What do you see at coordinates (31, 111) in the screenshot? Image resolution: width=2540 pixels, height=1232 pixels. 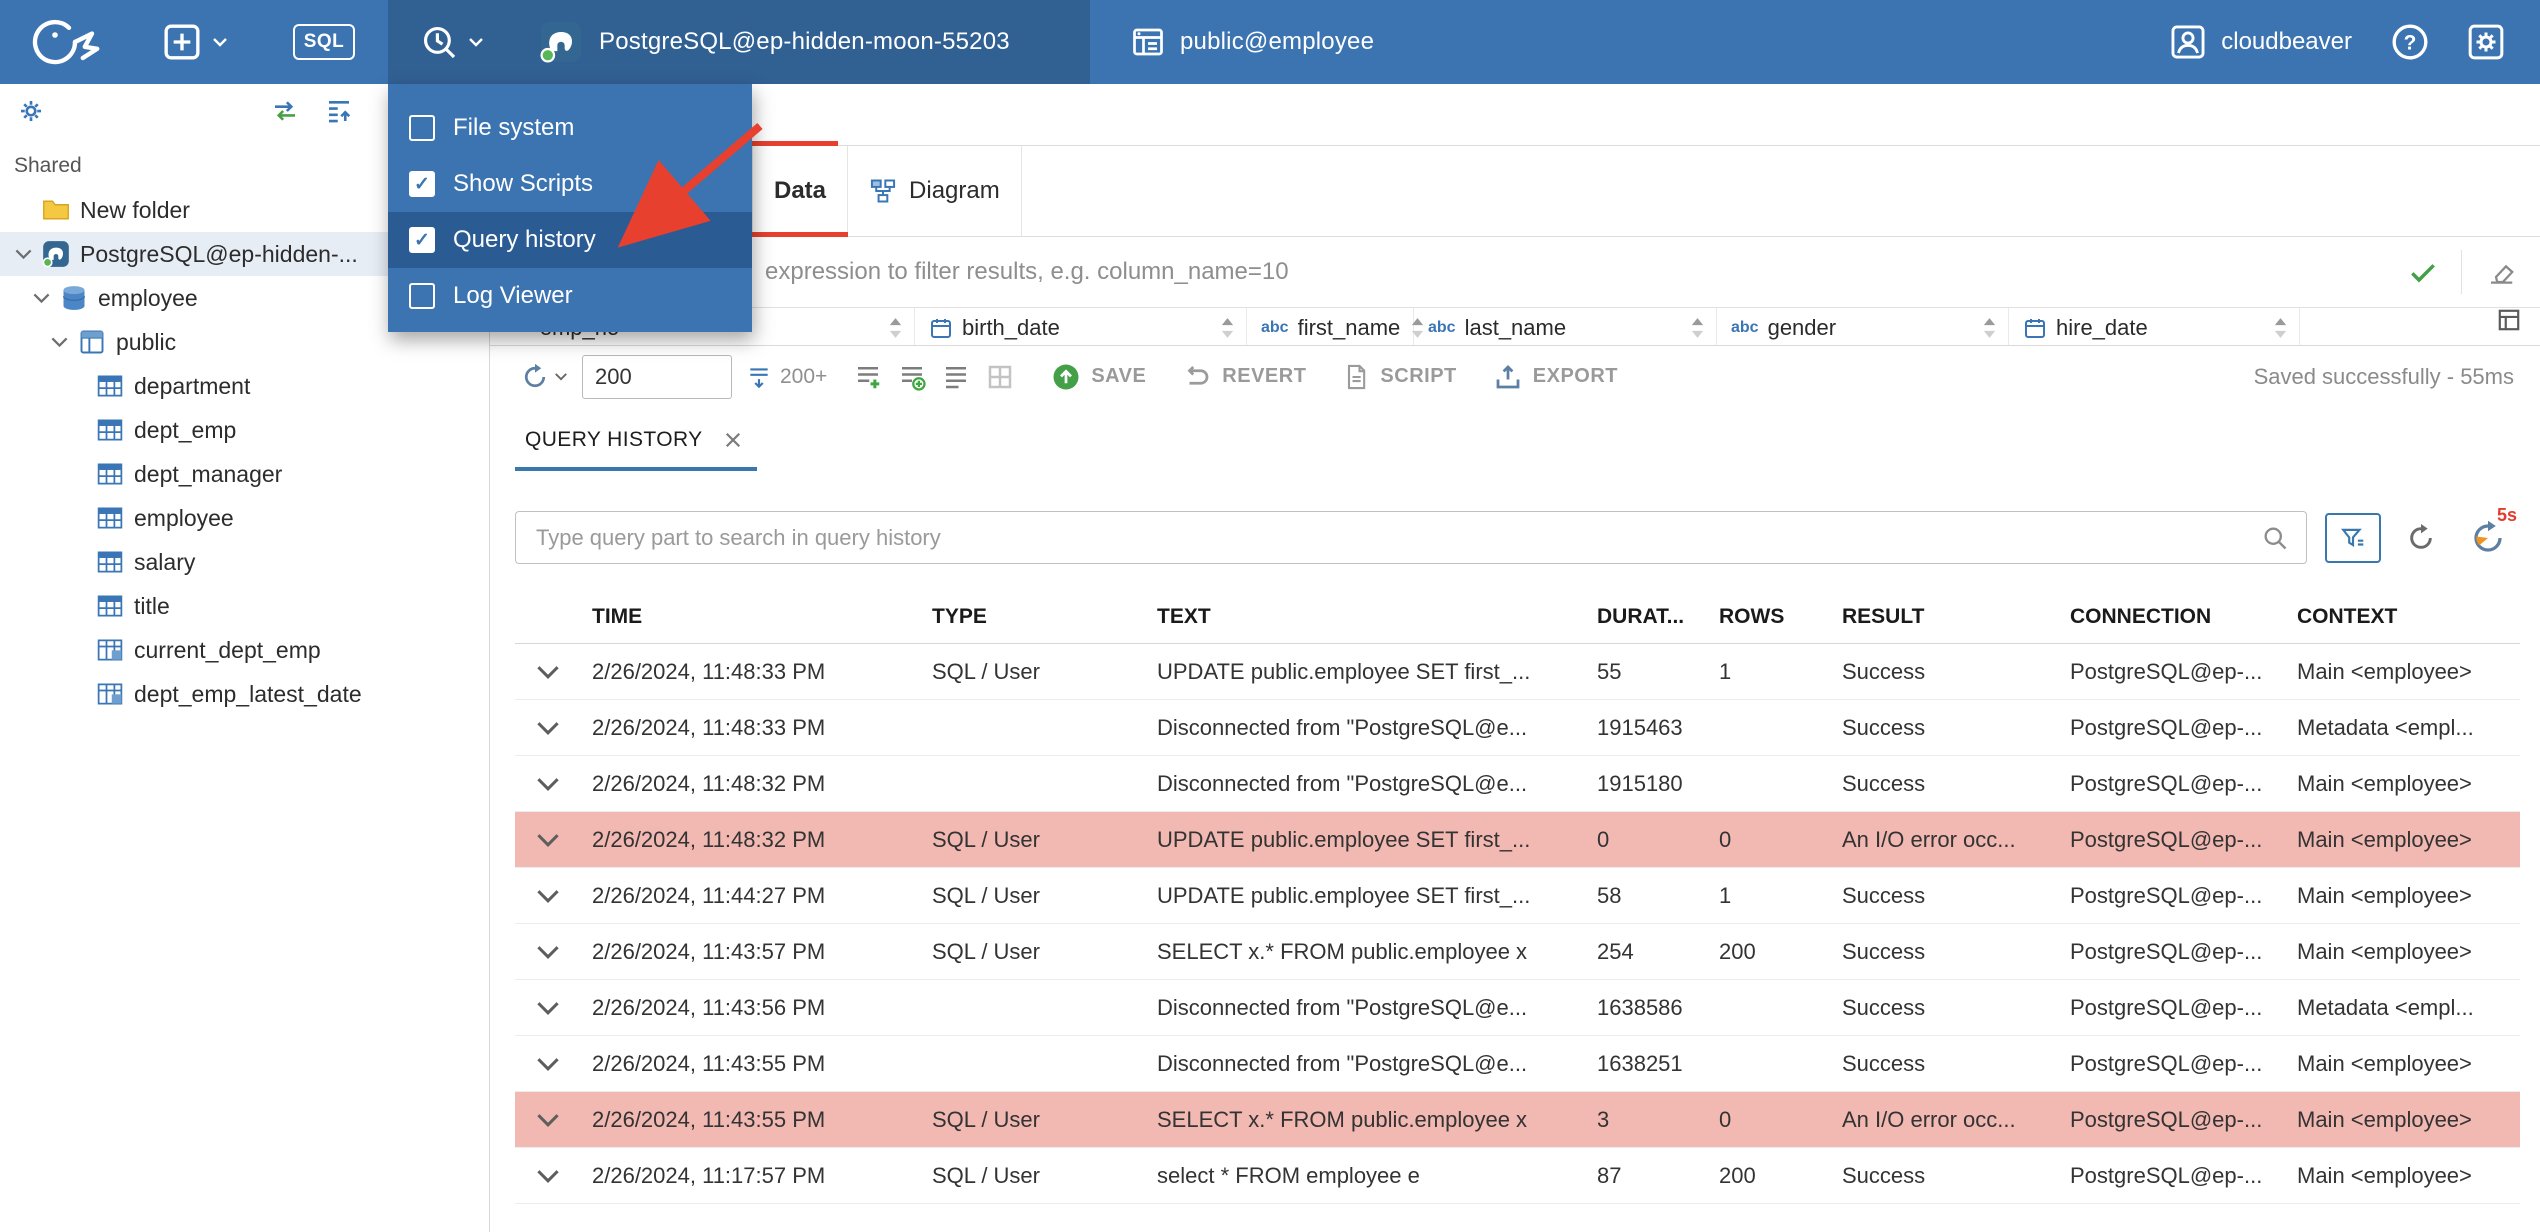 I see `navigator-settings-button` at bounding box center [31, 111].